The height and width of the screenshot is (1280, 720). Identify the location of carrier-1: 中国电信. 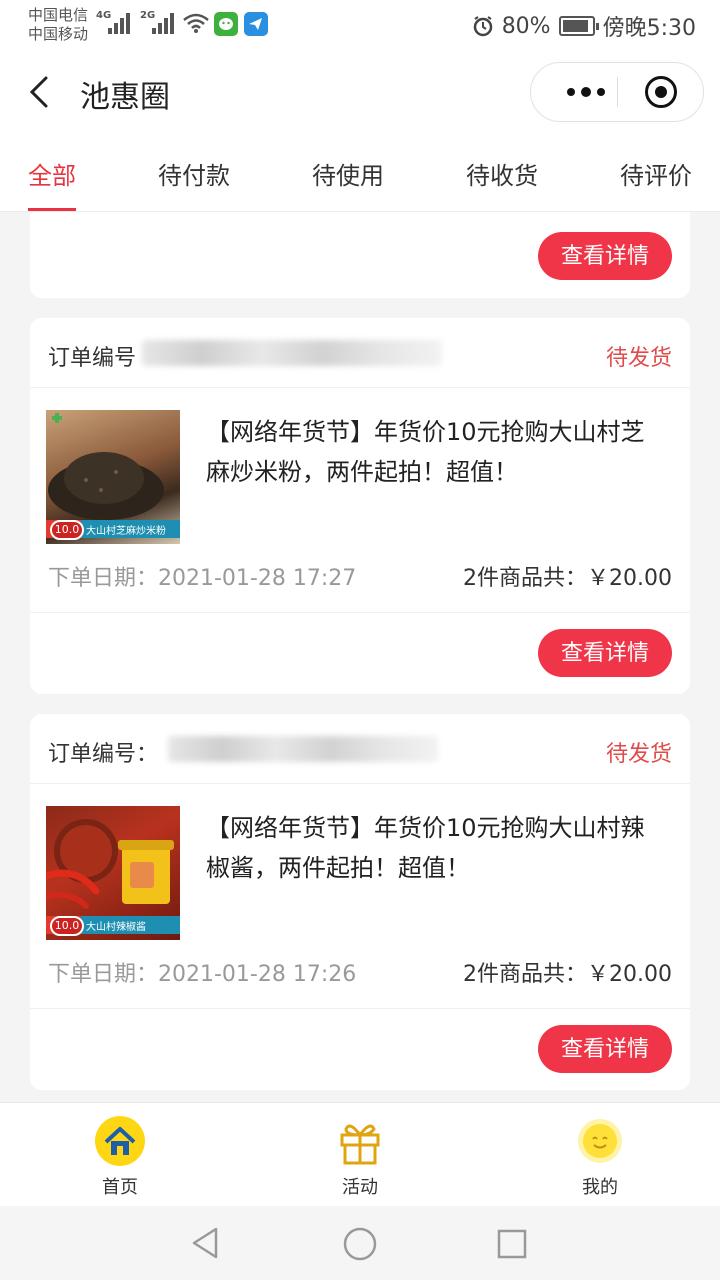
(58, 15).